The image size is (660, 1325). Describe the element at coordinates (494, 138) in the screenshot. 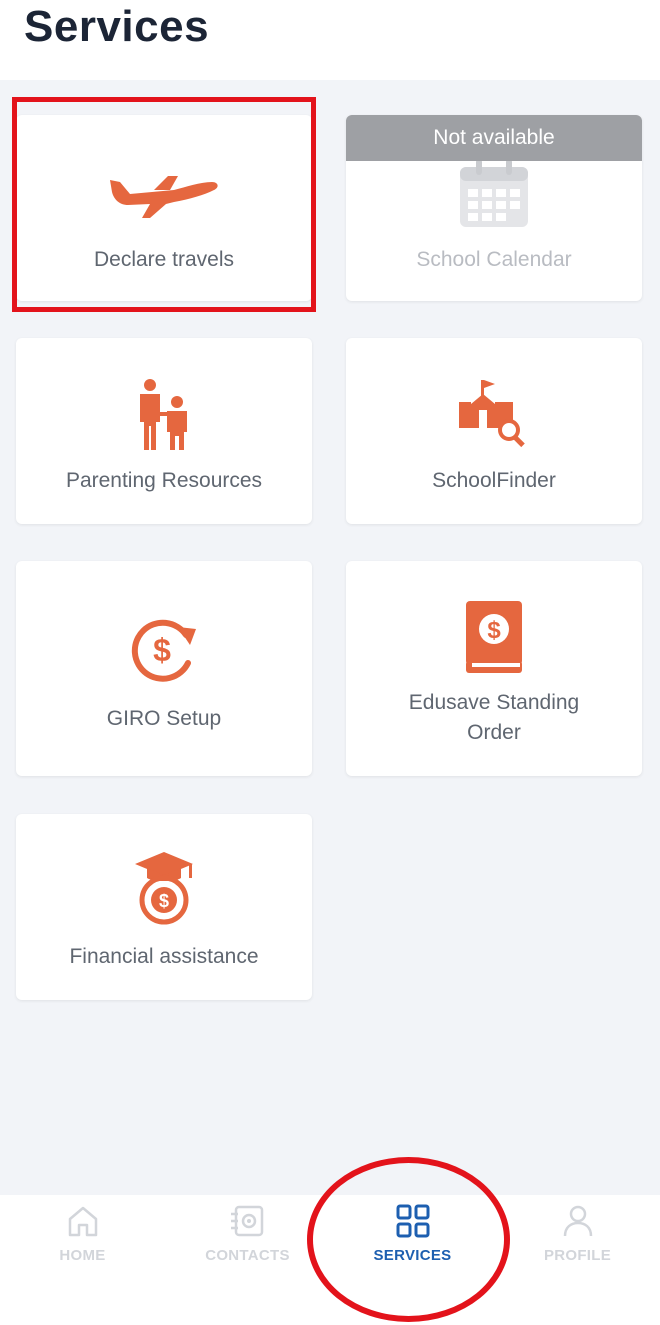

I see `not-available-badge: Not available` at that location.